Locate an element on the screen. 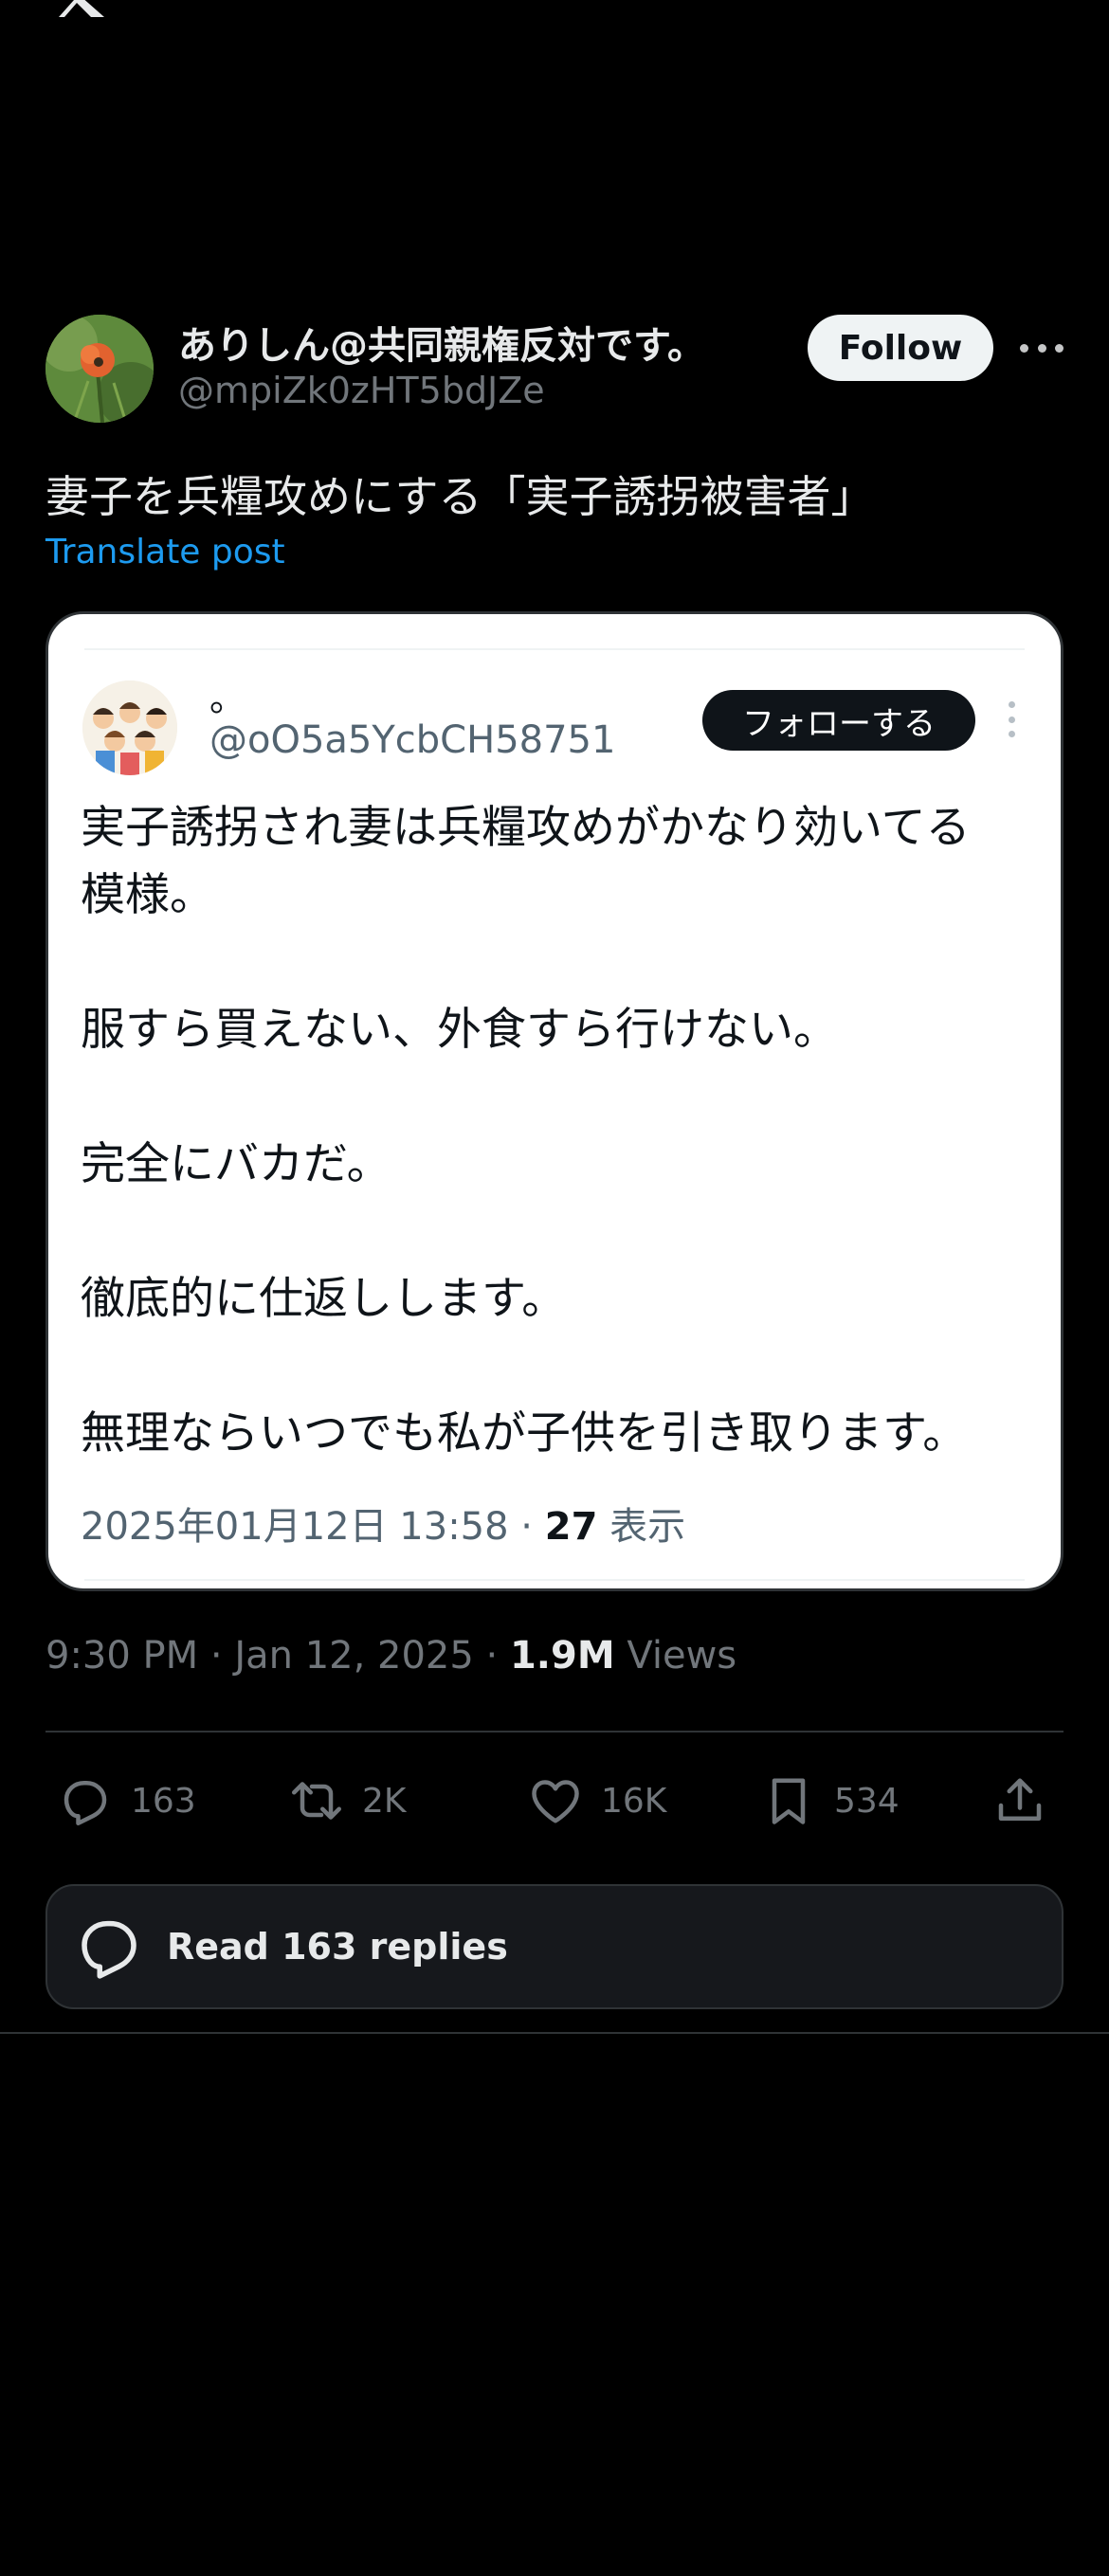 Image resolution: width=1109 pixels, height=2576 pixels. share-button is located at coordinates (1020, 1801).